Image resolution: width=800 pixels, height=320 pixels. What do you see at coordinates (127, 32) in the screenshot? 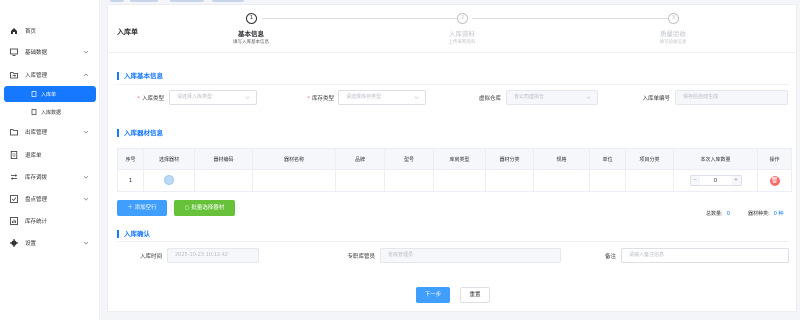
I see `page-title: 入库单` at bounding box center [127, 32].